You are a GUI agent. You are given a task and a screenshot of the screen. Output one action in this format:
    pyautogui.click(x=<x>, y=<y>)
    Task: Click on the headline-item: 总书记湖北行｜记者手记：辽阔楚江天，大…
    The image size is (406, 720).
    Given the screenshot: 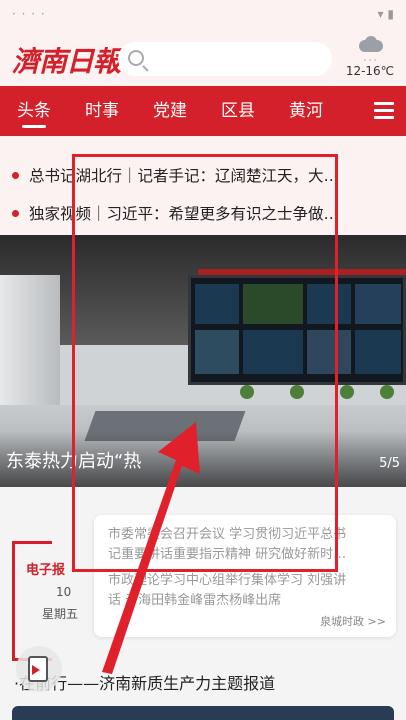 What is the action you would take?
    pyautogui.click(x=203, y=175)
    